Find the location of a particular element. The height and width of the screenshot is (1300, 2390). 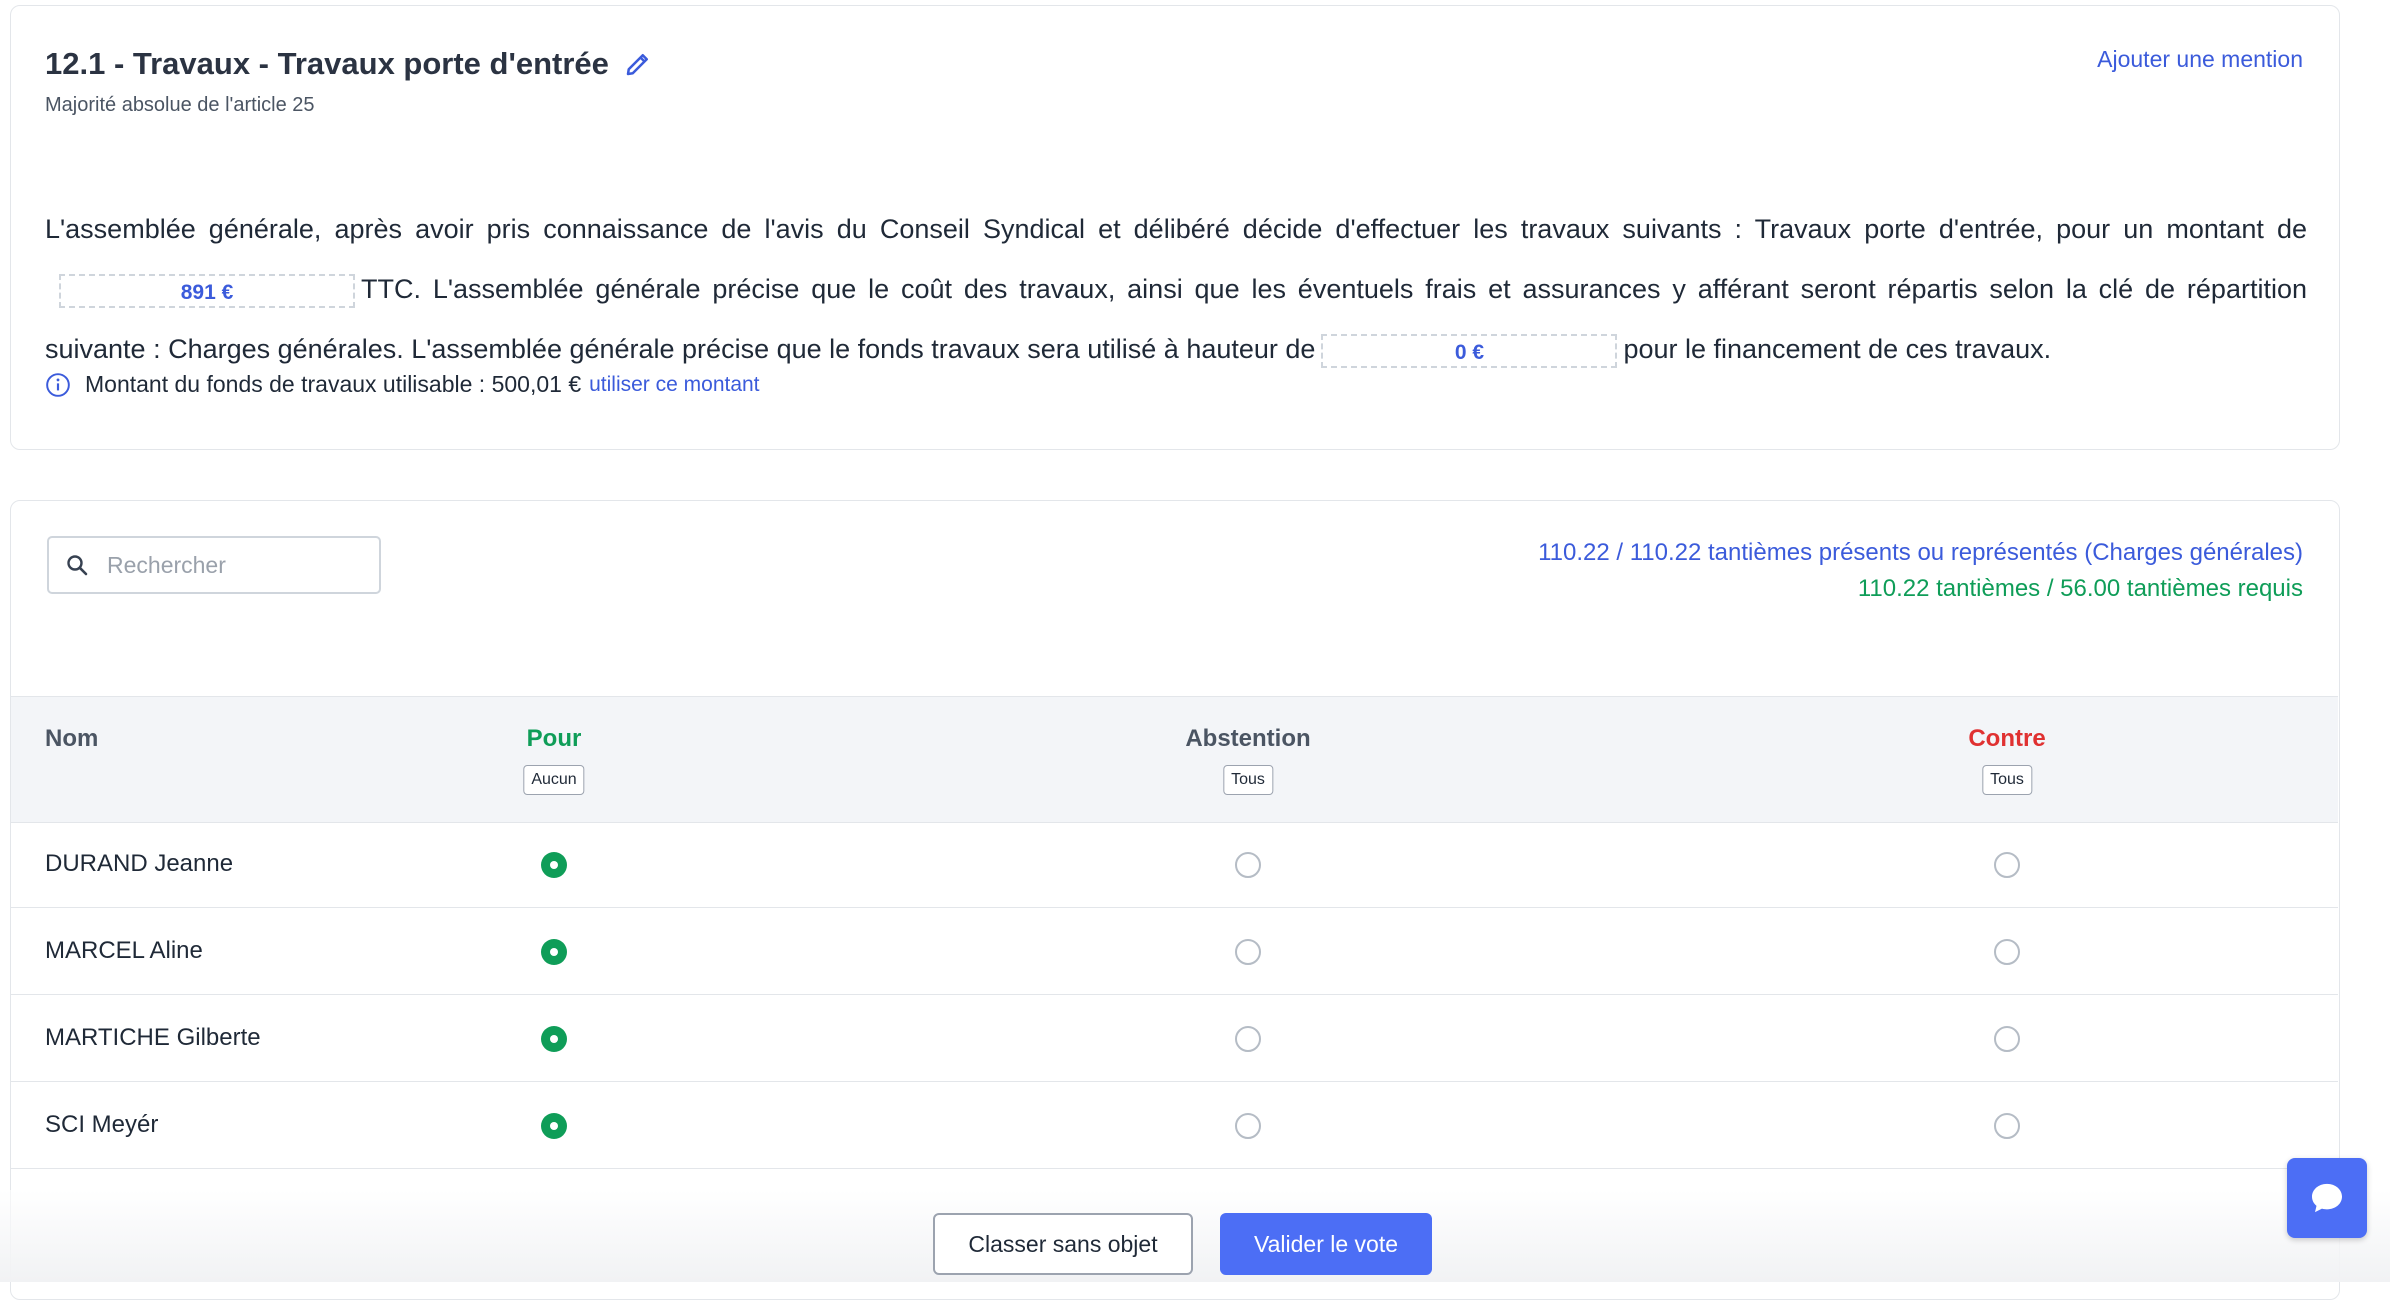

column-label-pour: Pour is located at coordinates (554, 738).